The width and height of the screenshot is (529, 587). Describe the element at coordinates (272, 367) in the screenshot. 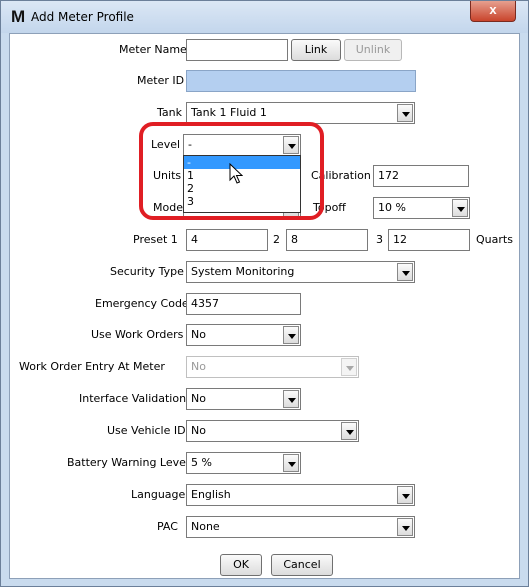

I see `work-order-entry-select: No` at that location.